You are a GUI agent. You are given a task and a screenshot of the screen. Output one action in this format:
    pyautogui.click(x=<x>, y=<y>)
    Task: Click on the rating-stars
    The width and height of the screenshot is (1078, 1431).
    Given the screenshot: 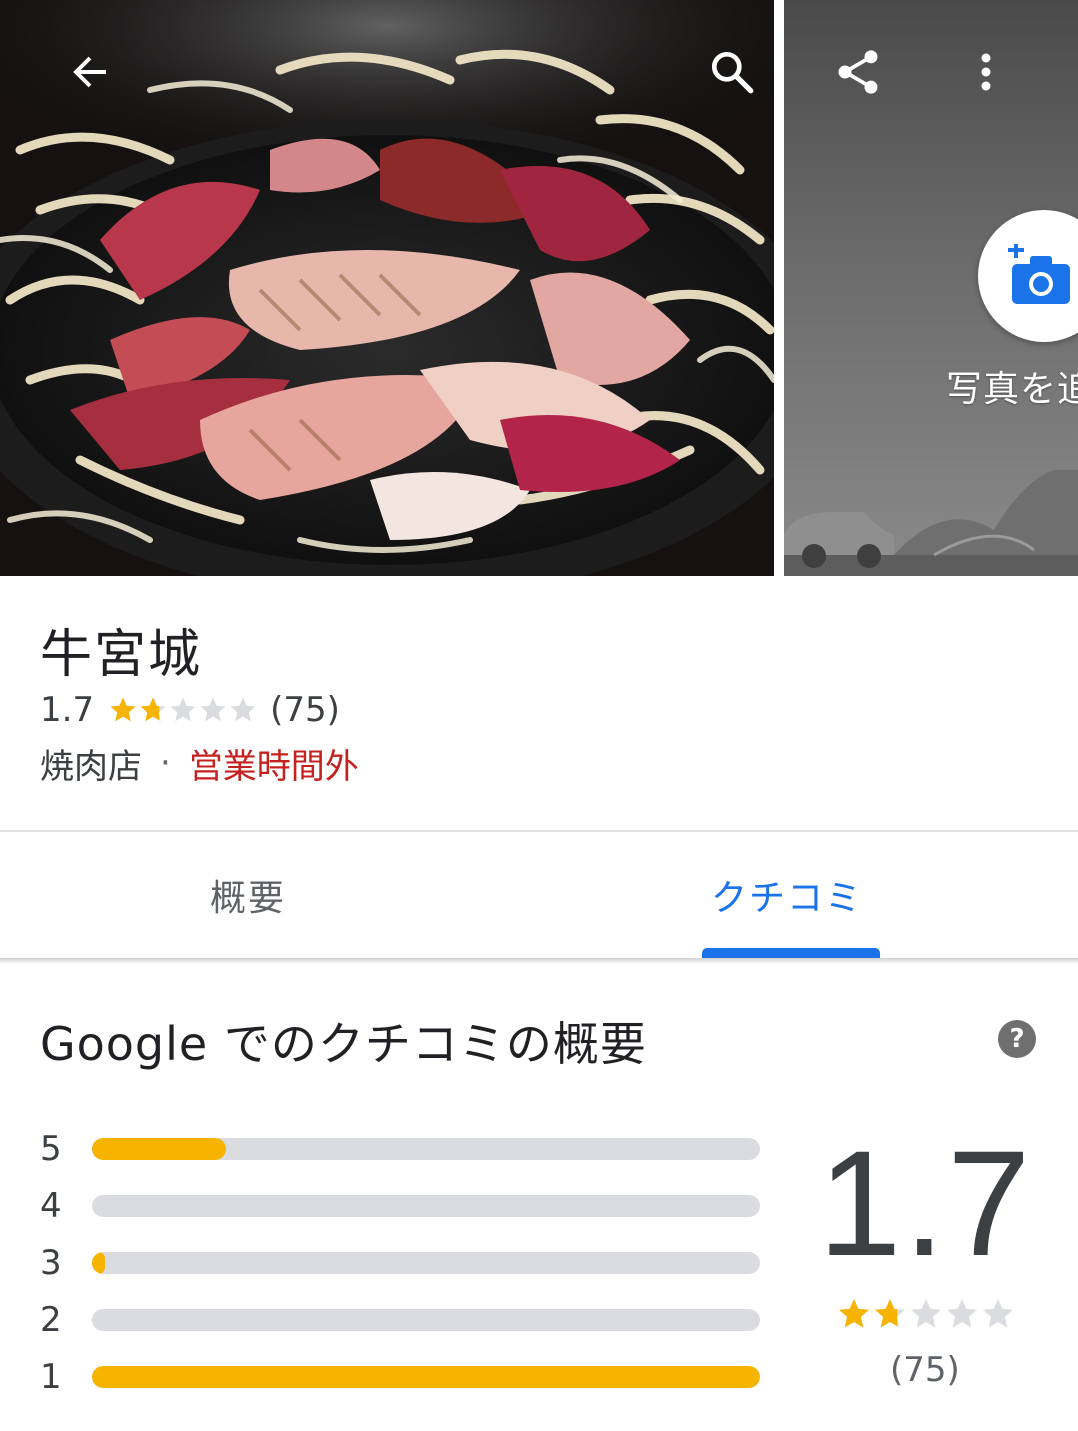 What is the action you would take?
    pyautogui.click(x=183, y=710)
    